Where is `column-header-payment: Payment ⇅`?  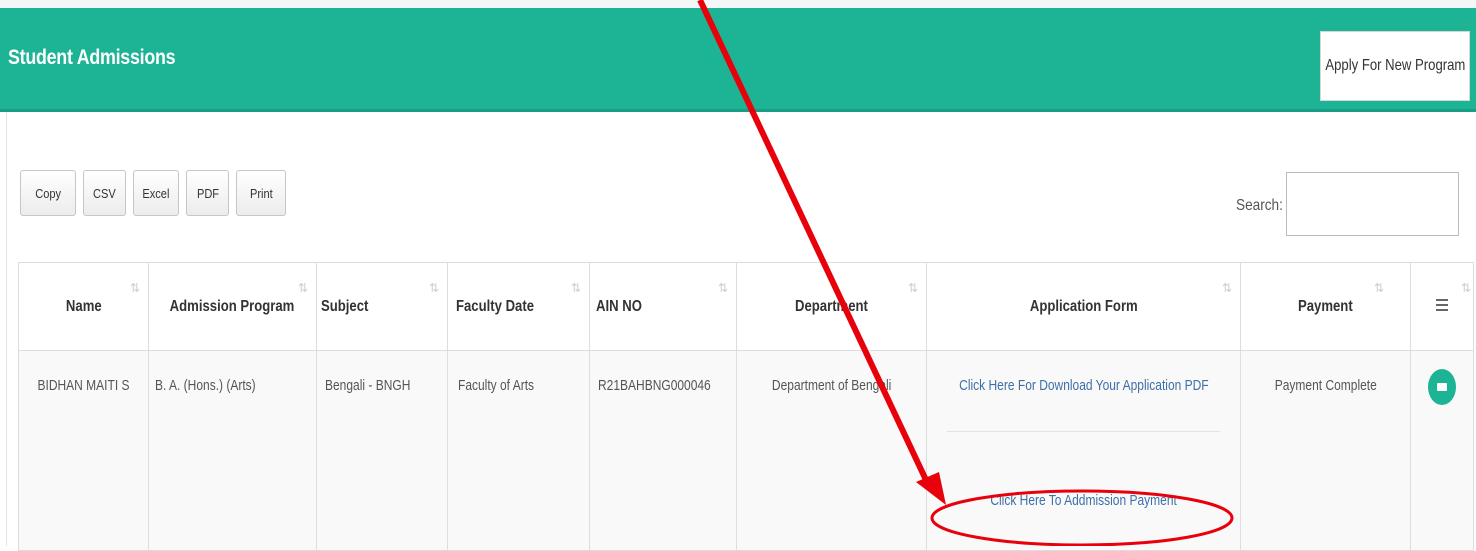
column-header-payment: Payment ⇅ is located at coordinates (1325, 306).